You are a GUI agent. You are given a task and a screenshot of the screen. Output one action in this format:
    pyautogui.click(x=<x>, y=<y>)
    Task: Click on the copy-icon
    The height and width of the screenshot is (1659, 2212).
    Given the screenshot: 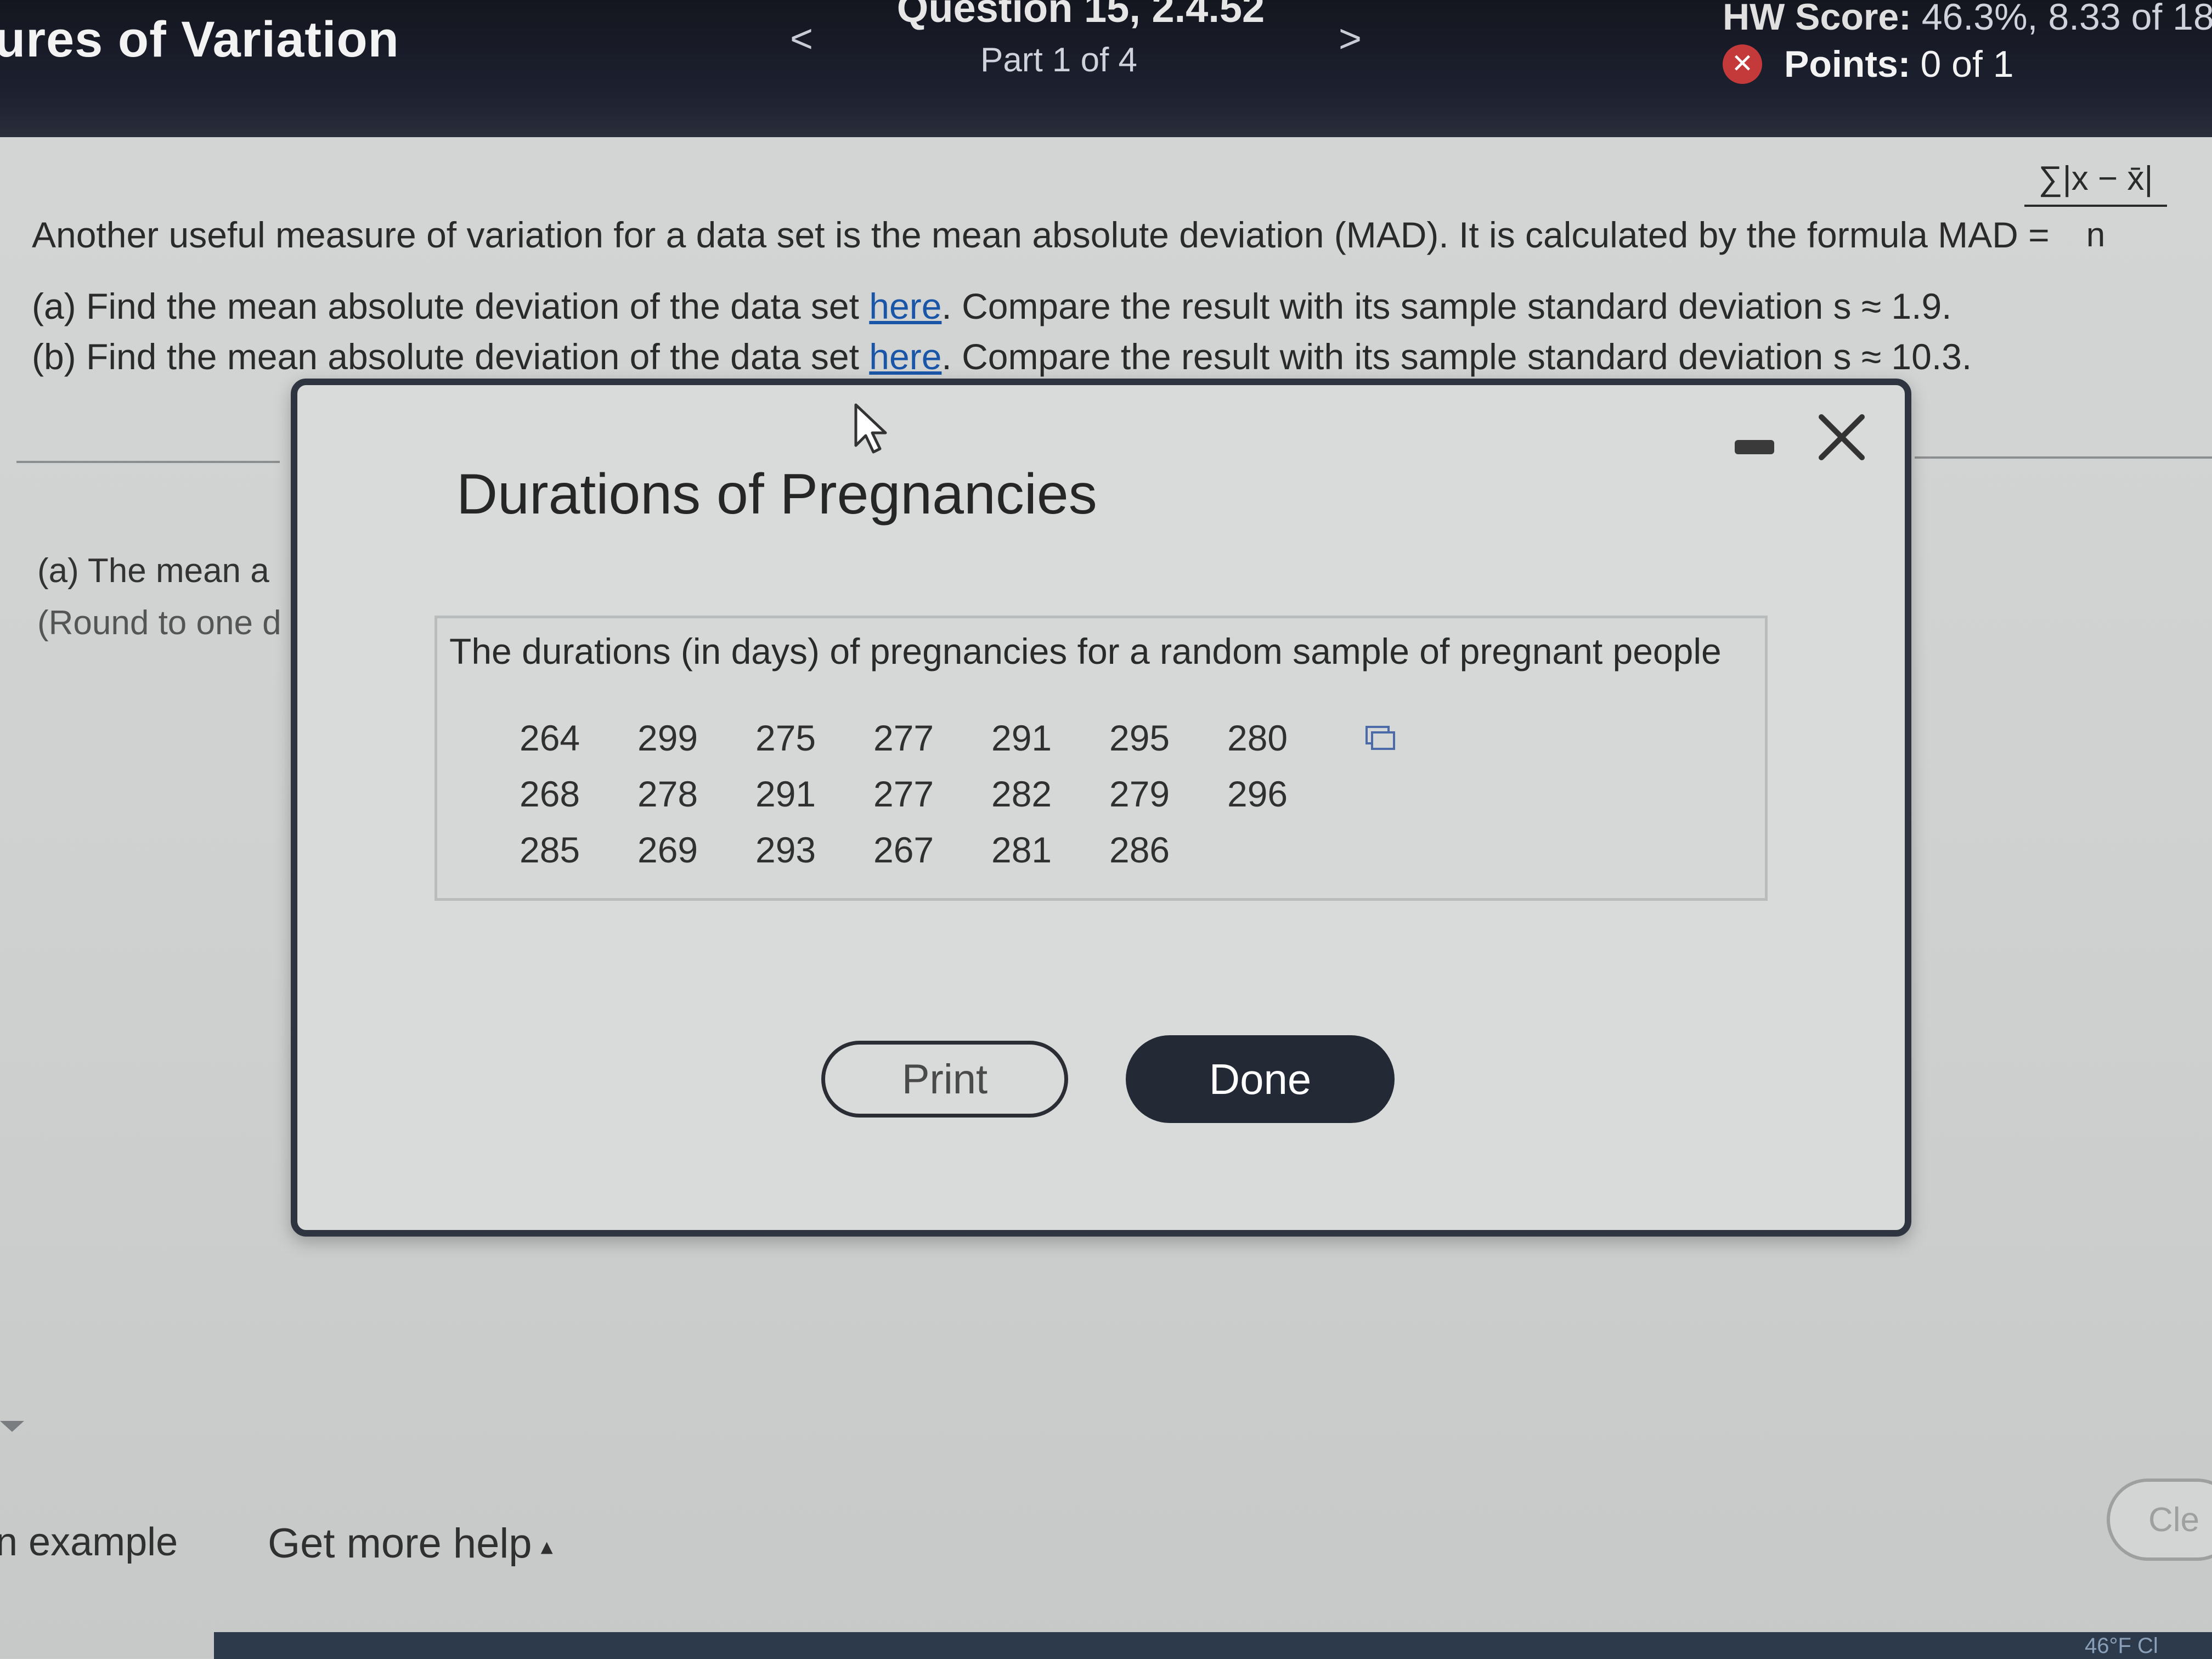 What is the action you would take?
    pyautogui.click(x=1380, y=737)
    